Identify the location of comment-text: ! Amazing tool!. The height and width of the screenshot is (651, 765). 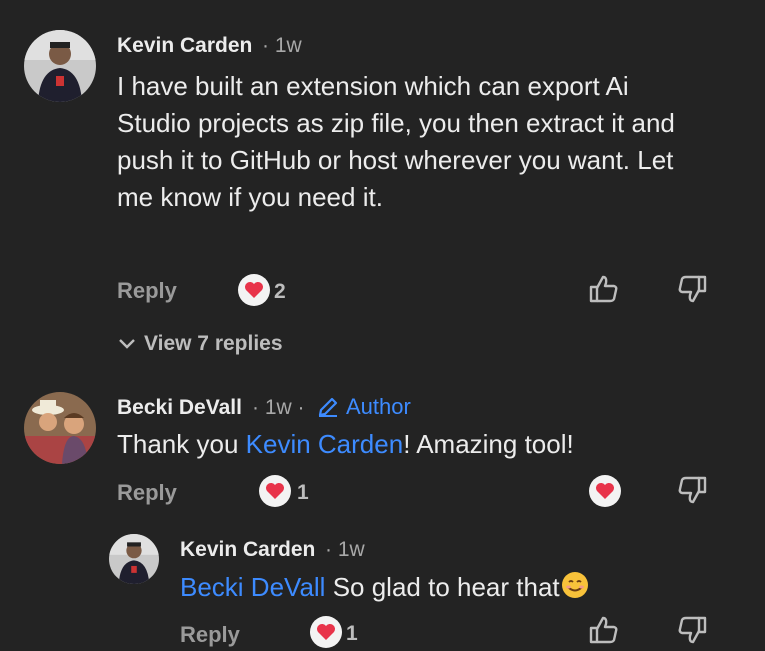
(488, 444).